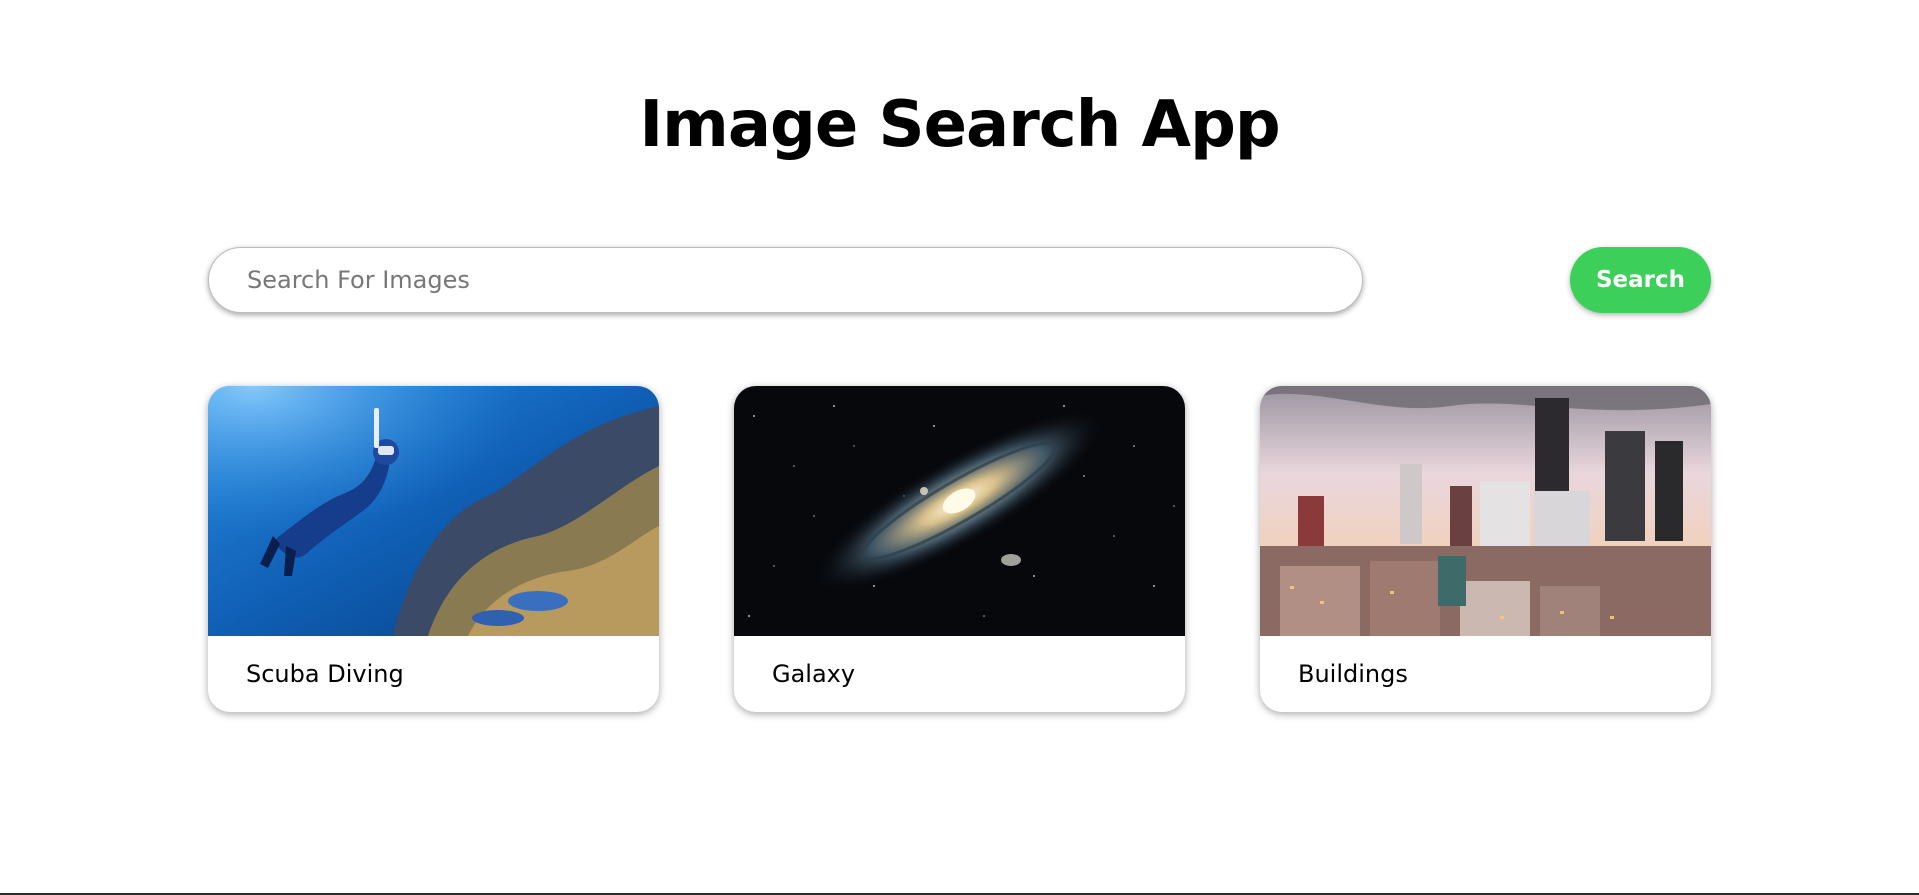  What do you see at coordinates (325, 674) in the screenshot?
I see `result-label: Scuba Diving` at bounding box center [325, 674].